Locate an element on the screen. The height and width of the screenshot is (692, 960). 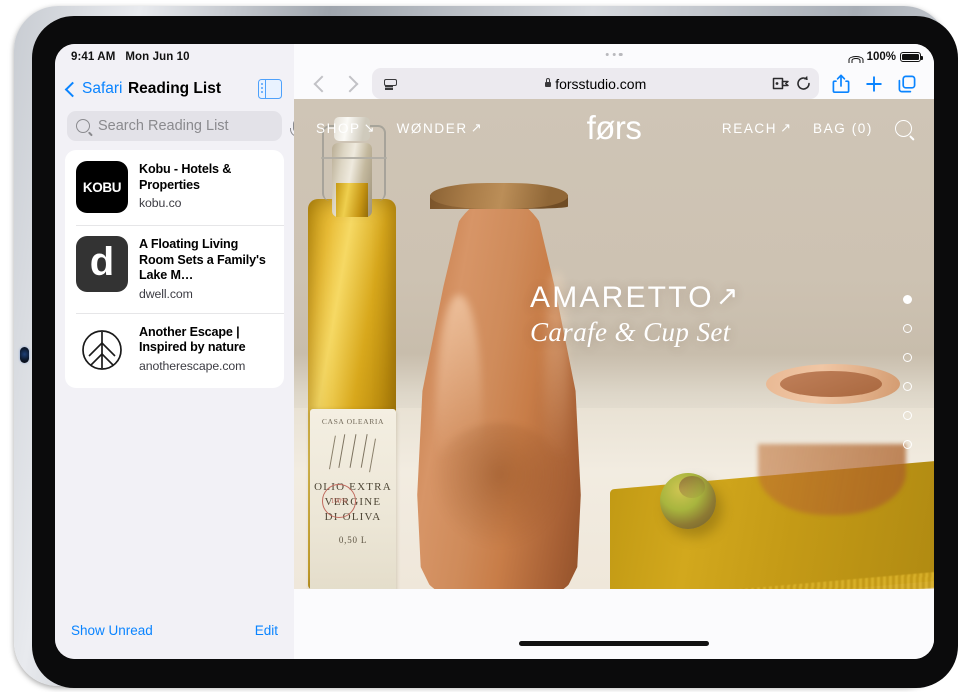
list-item: KOBU Kobu - Hotels & Properties kobu.co is located at coordinates (174, 187).